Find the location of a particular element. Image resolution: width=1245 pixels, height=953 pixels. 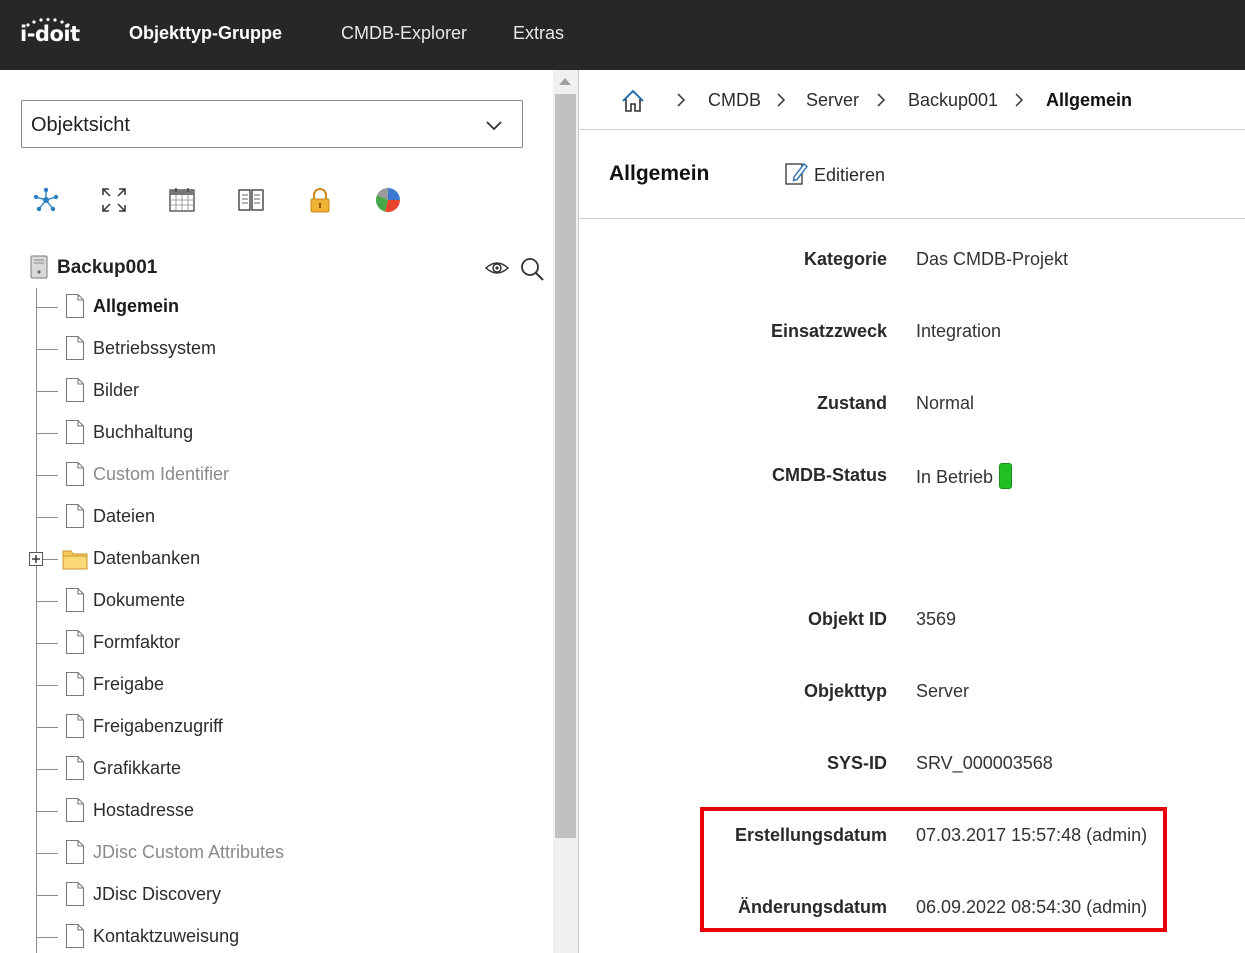

search-icon is located at coordinates (532, 269).